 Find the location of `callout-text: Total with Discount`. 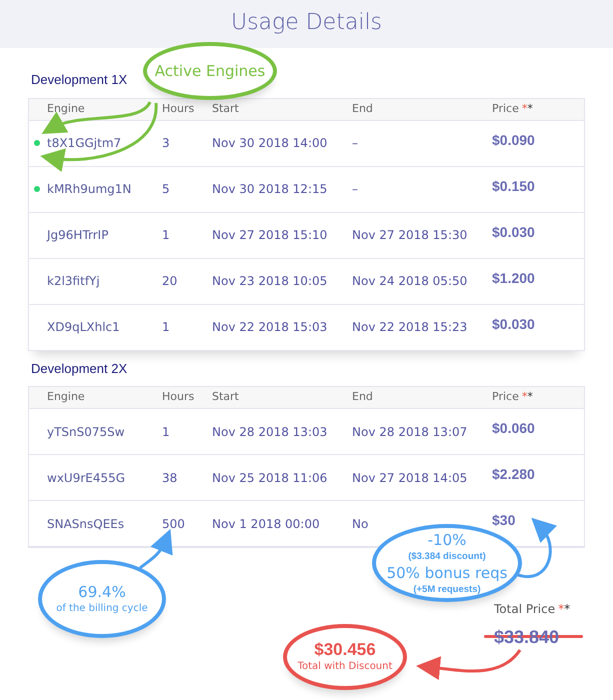

callout-text: Total with Discount is located at coordinates (345, 667).